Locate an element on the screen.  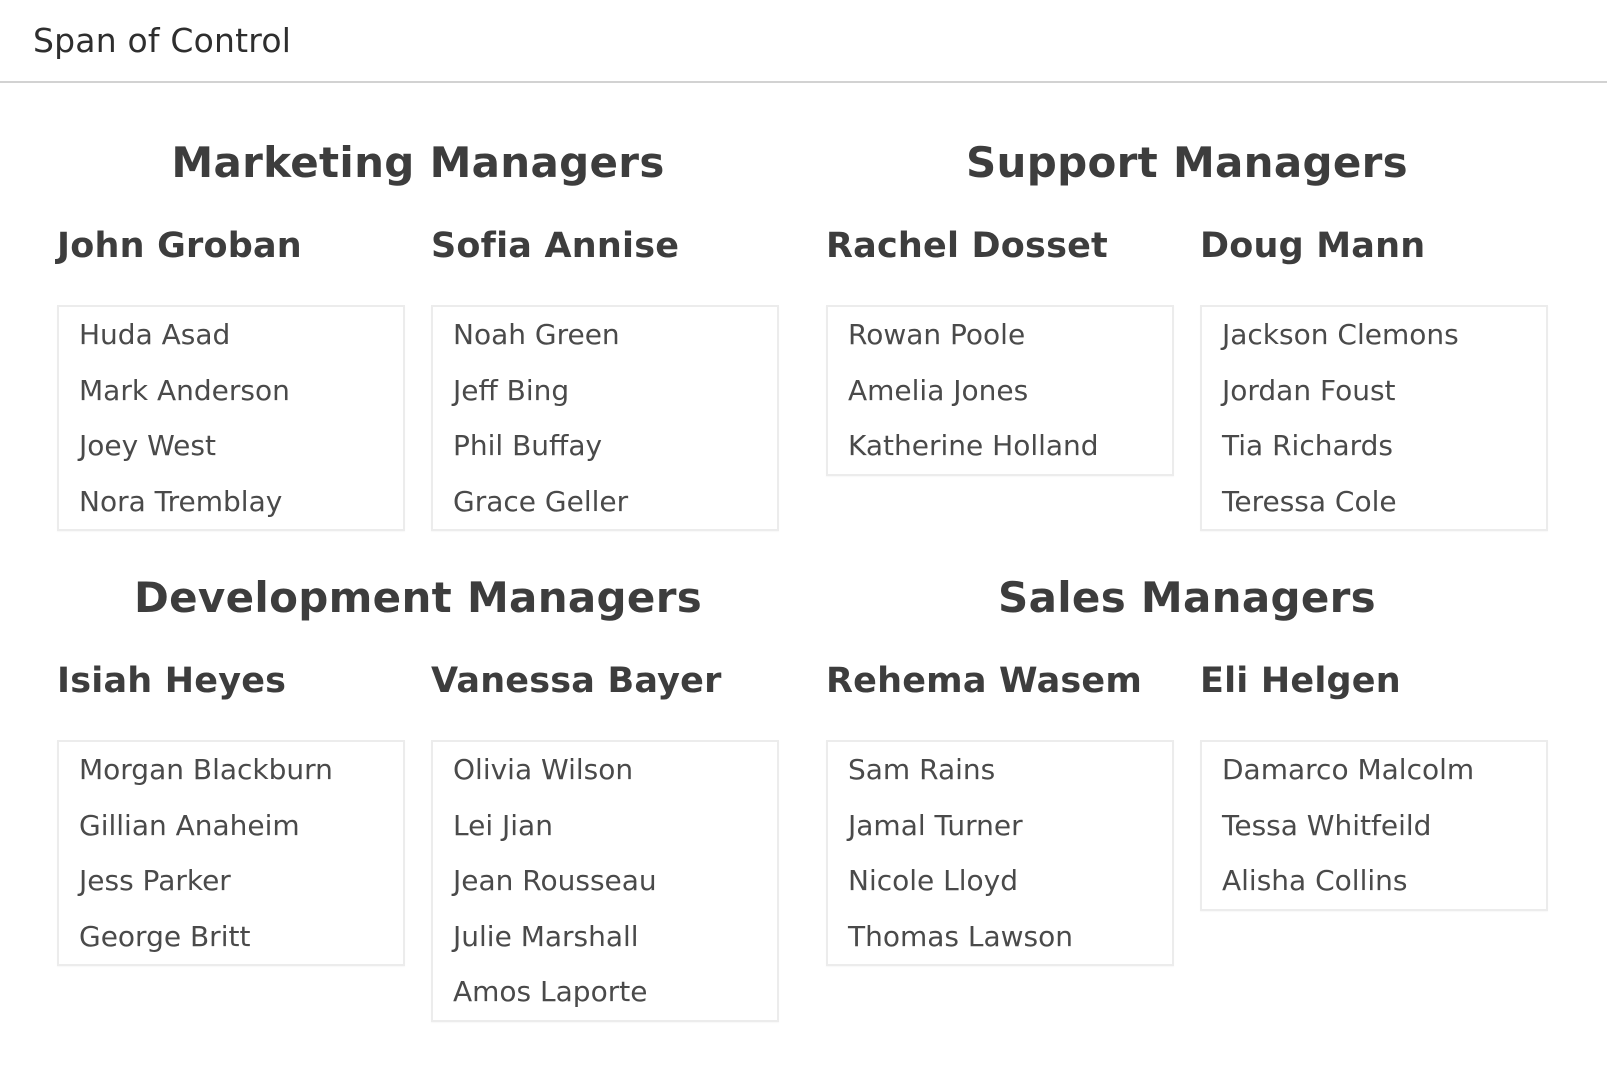
direct-report-item: Rowan Poole is located at coordinates (937, 334).